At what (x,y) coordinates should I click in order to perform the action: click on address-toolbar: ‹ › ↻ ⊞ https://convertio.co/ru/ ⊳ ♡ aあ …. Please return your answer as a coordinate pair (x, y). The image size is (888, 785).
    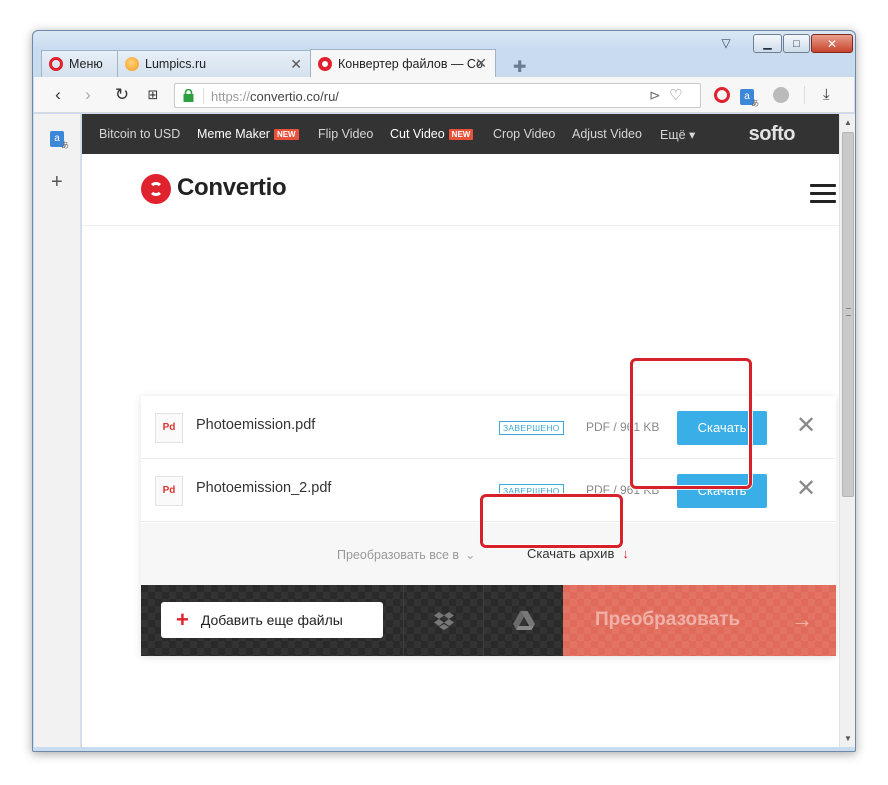
    Looking at the image, I should click on (444, 95).